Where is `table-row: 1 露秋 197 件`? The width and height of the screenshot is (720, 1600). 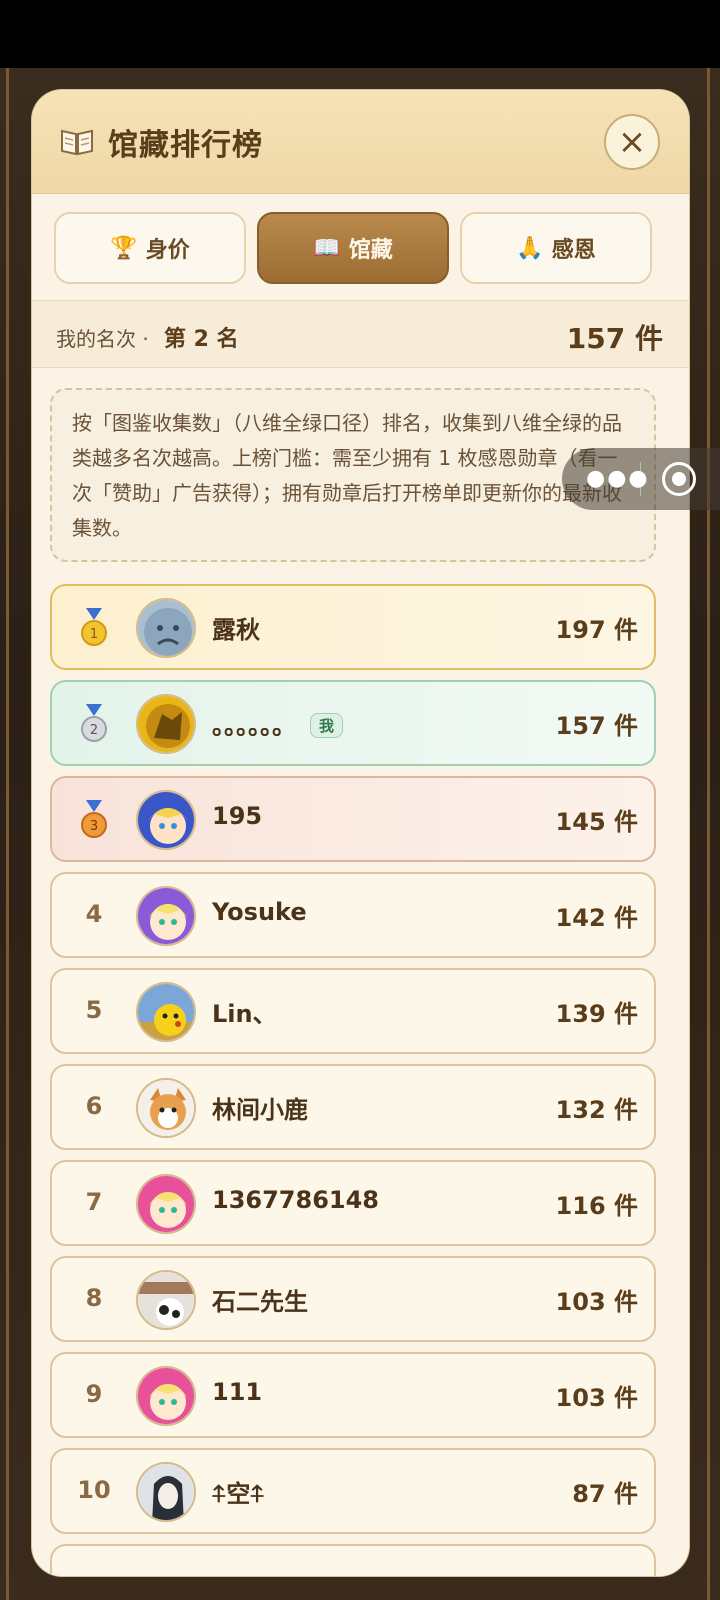 table-row: 1 露秋 197 件 is located at coordinates (353, 627).